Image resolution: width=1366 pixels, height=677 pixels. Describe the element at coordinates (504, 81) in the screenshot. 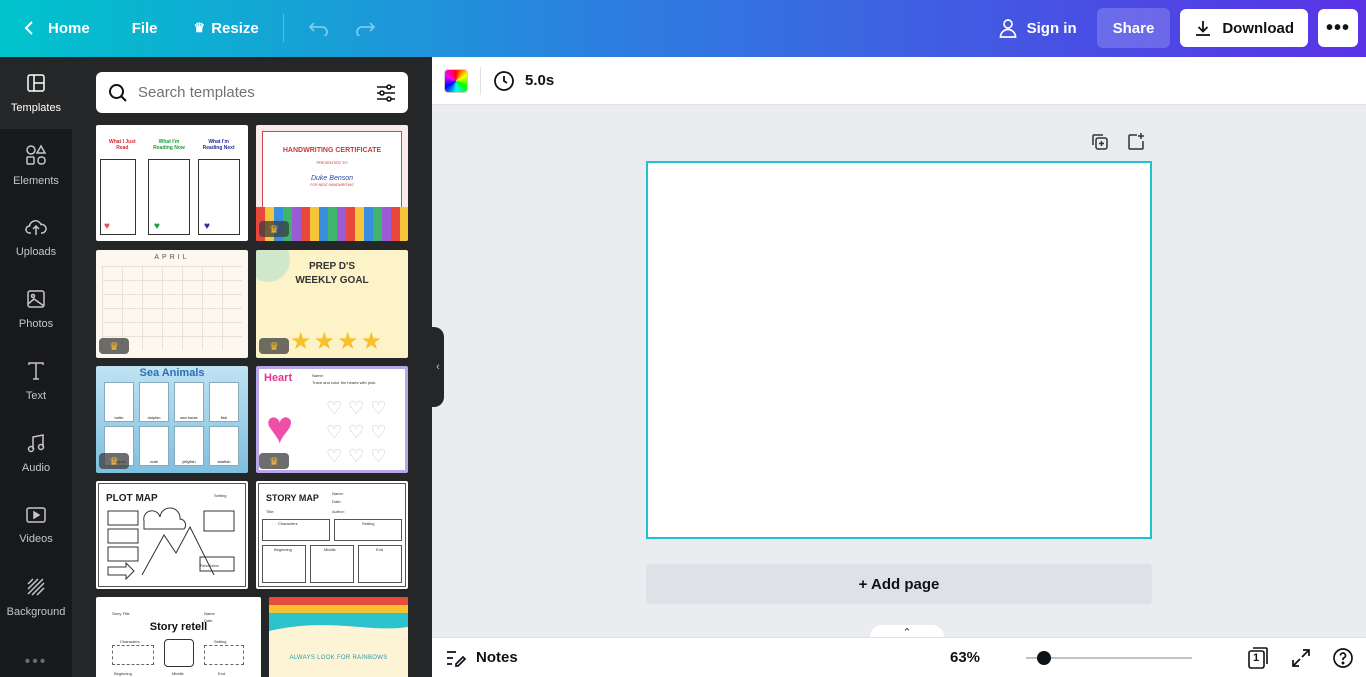

I see `clock-icon` at that location.